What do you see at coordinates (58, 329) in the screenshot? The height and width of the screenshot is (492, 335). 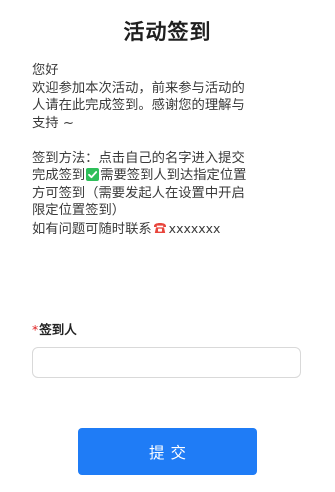 I see `name-label-text: 签到人` at bounding box center [58, 329].